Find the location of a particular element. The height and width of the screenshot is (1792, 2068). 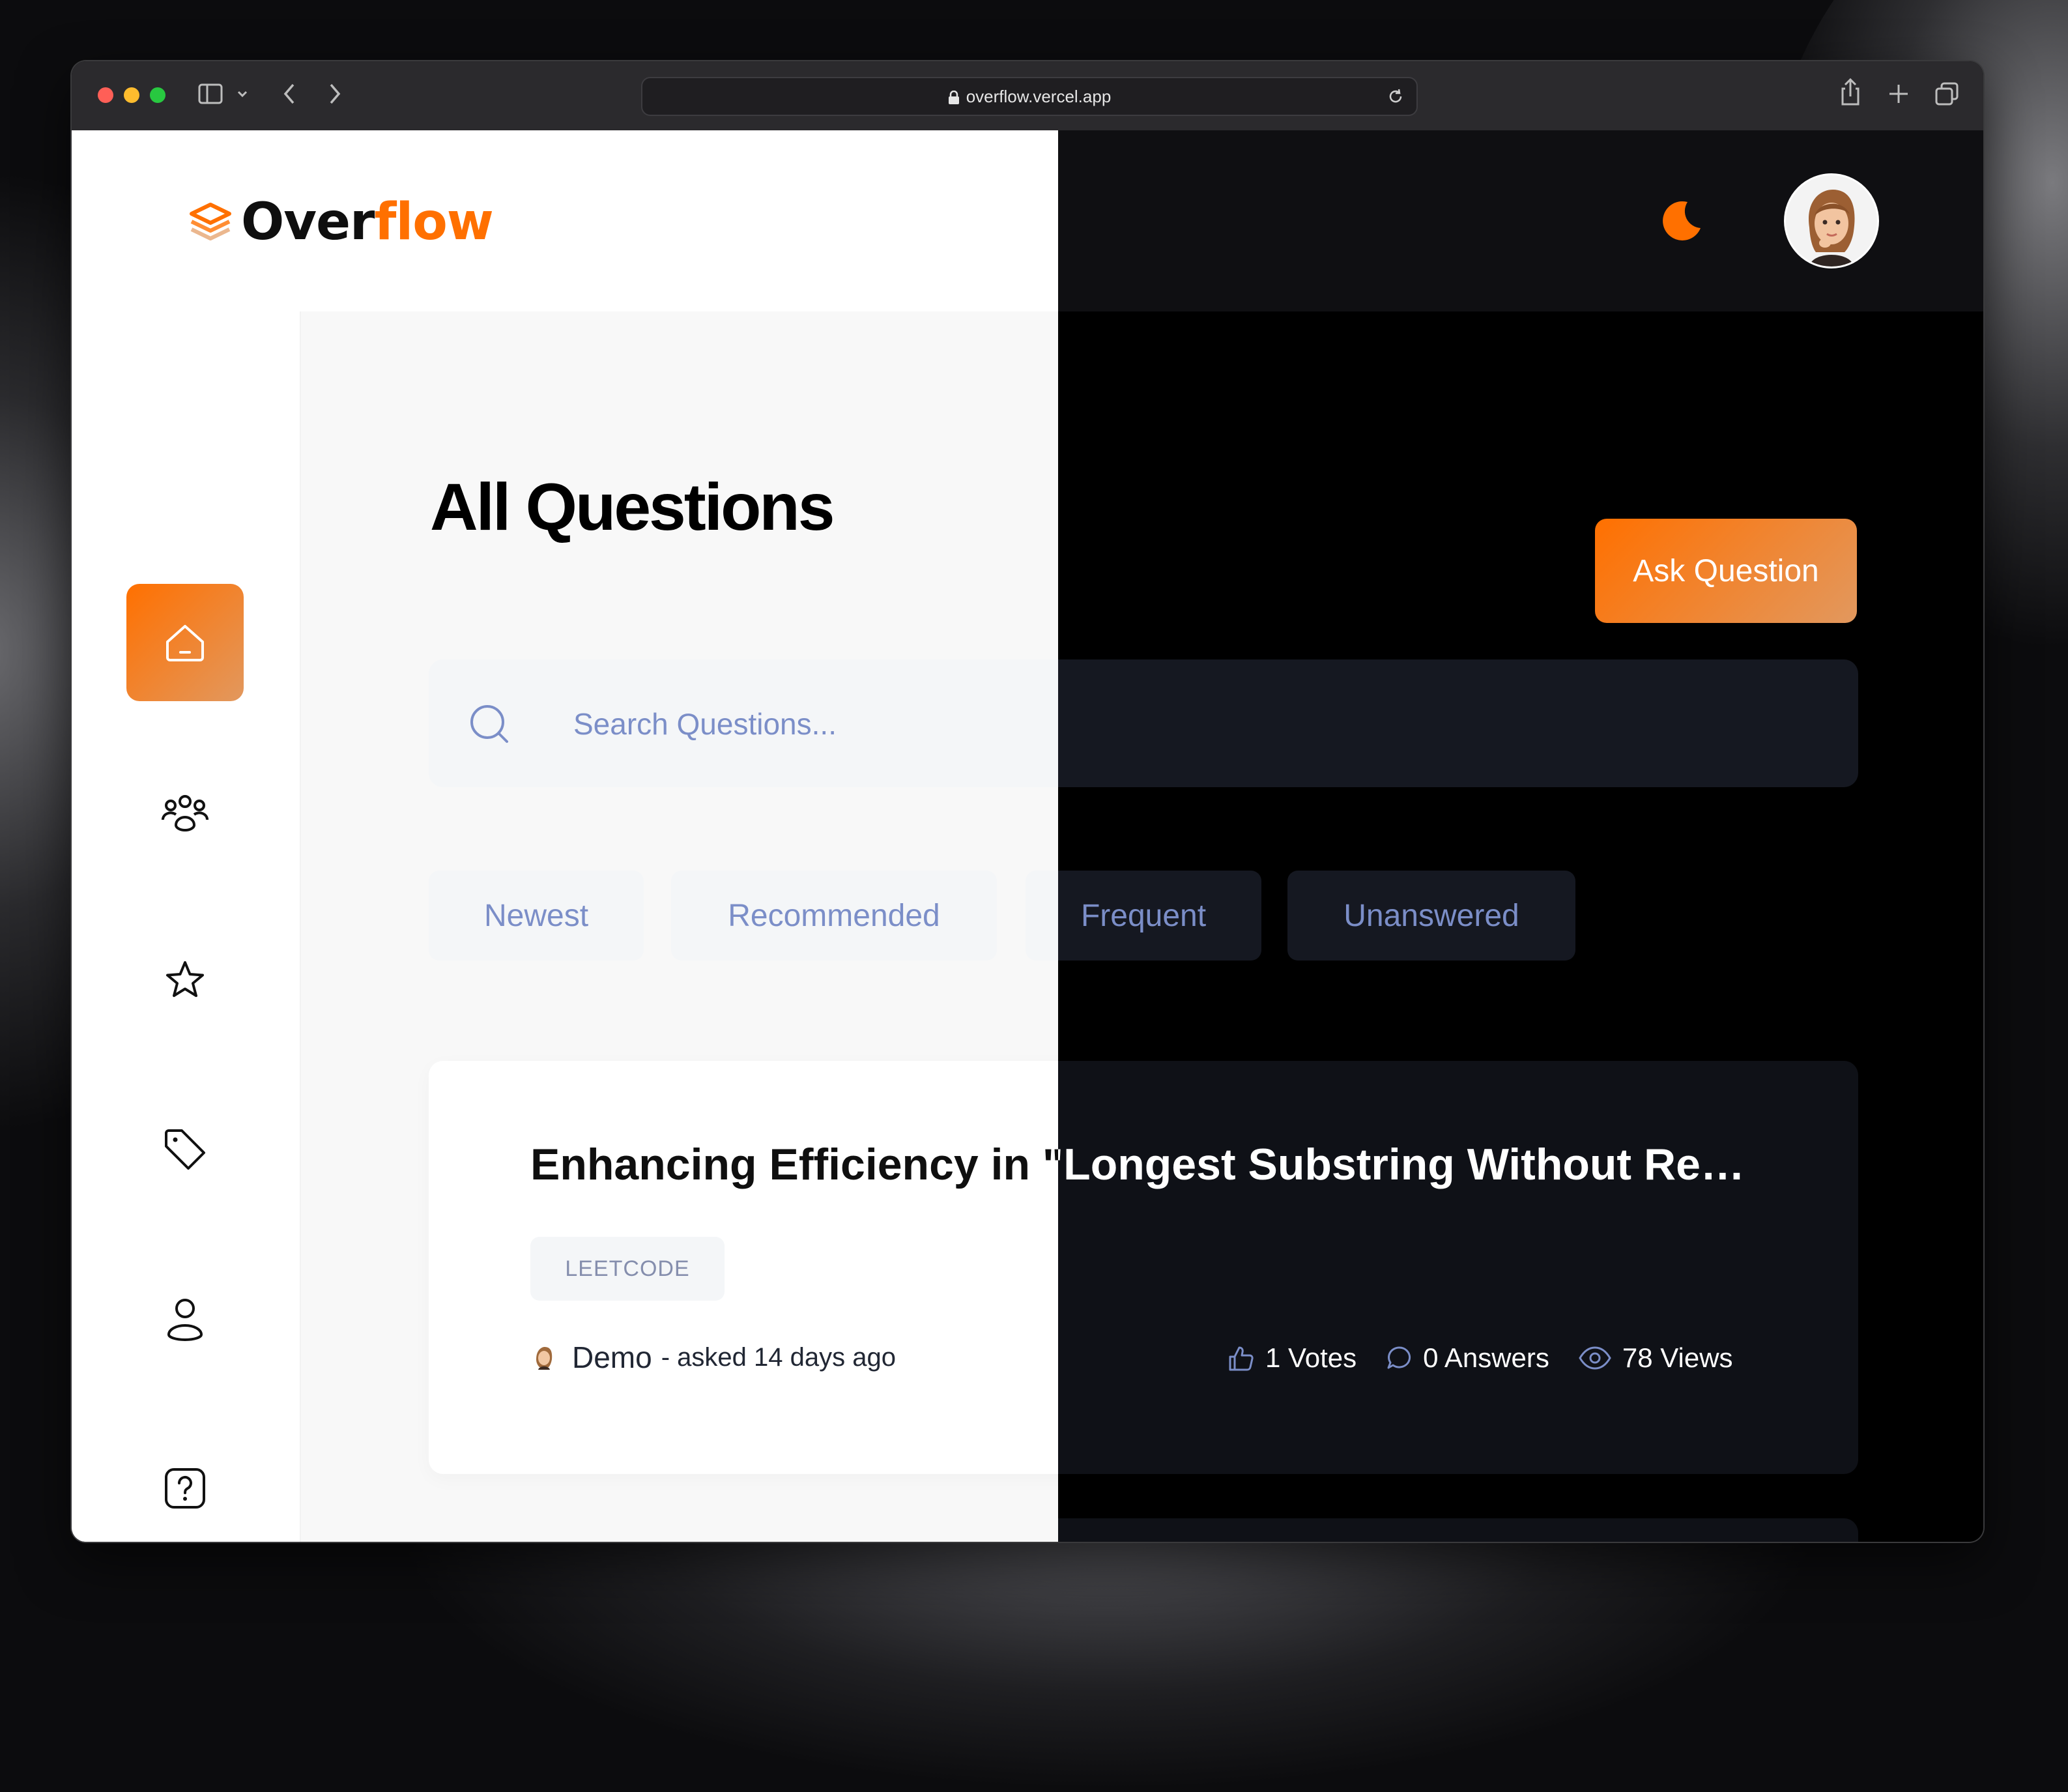

logo: Overflow is located at coordinates (340, 222).